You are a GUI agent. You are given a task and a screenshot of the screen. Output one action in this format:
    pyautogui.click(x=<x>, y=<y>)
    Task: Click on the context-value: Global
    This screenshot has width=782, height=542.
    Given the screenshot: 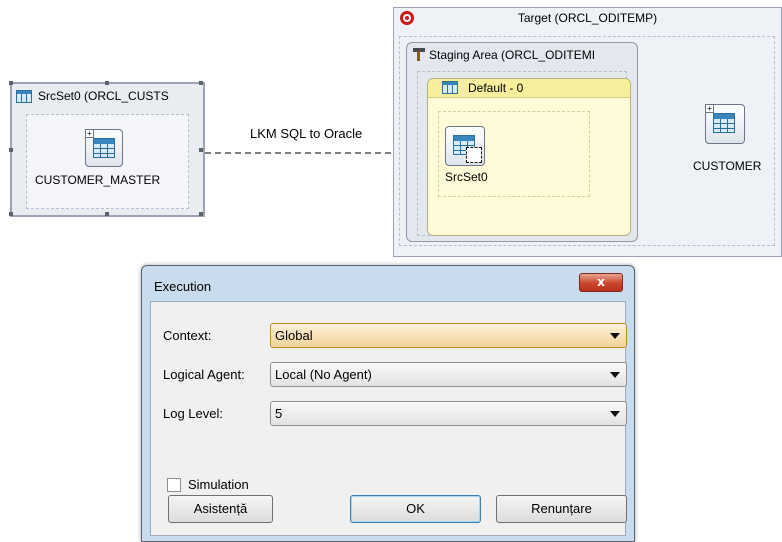 What is the action you would take?
    pyautogui.click(x=294, y=335)
    